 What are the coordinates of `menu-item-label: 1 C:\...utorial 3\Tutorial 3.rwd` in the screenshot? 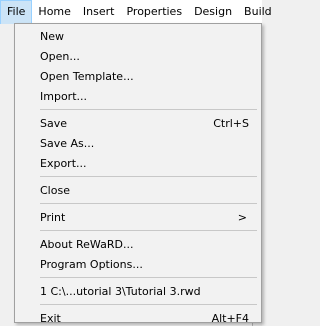 It's located at (120, 291).